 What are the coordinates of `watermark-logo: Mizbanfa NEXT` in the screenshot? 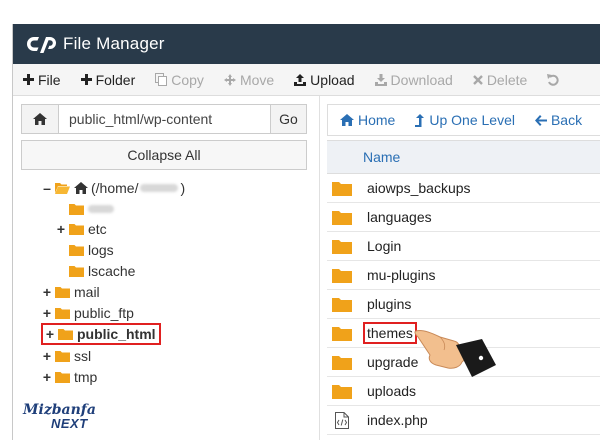 It's located at (68, 421).